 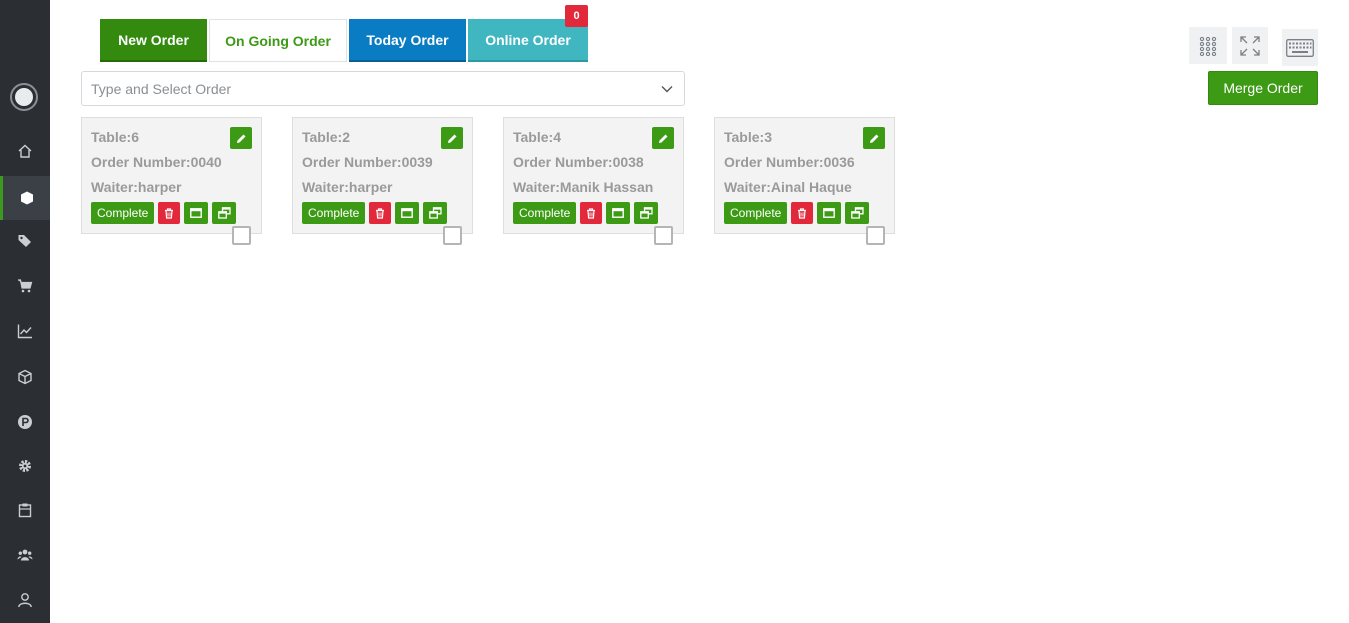 I want to click on gear-icon, so click(x=25, y=466).